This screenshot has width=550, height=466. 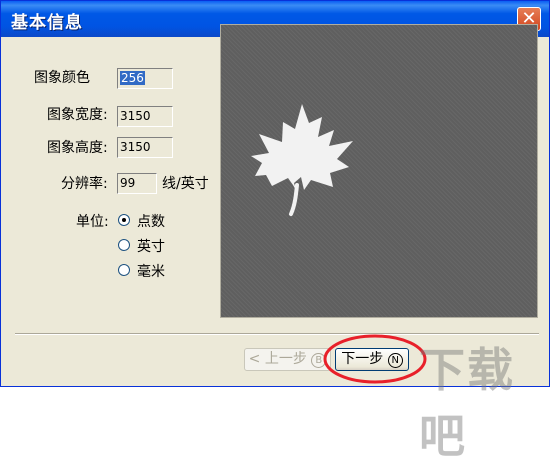 What do you see at coordinates (145, 116) in the screenshot?
I see `width-field: 3150` at bounding box center [145, 116].